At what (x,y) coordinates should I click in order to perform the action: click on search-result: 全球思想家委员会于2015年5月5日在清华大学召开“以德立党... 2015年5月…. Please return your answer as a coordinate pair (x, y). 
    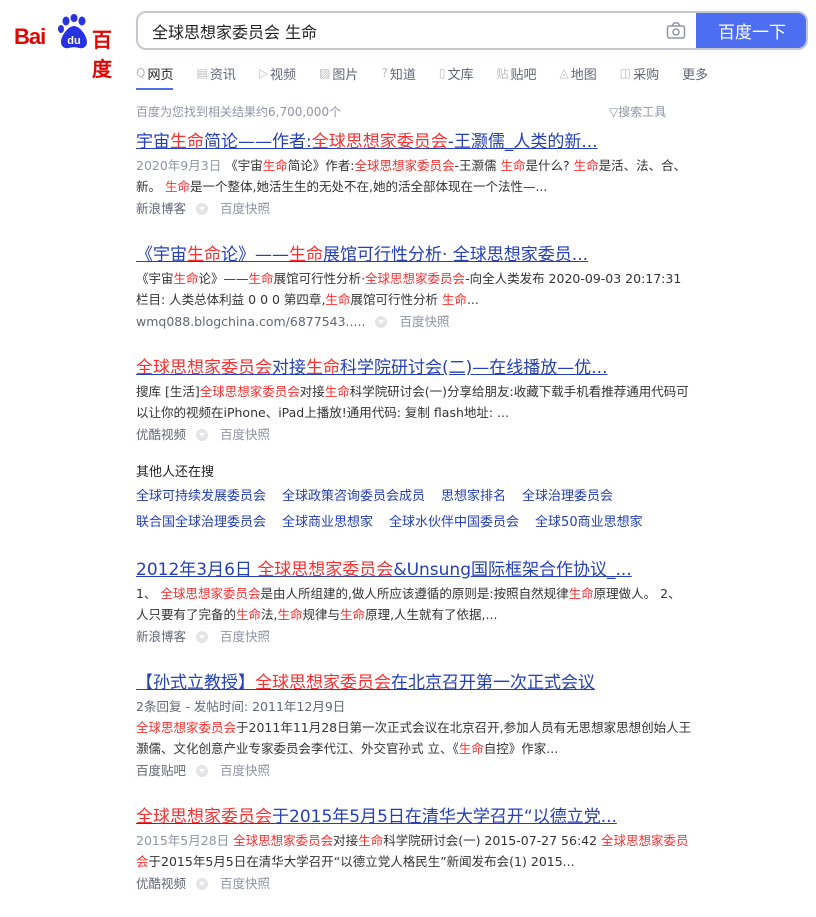
    Looking at the image, I should click on (416, 850).